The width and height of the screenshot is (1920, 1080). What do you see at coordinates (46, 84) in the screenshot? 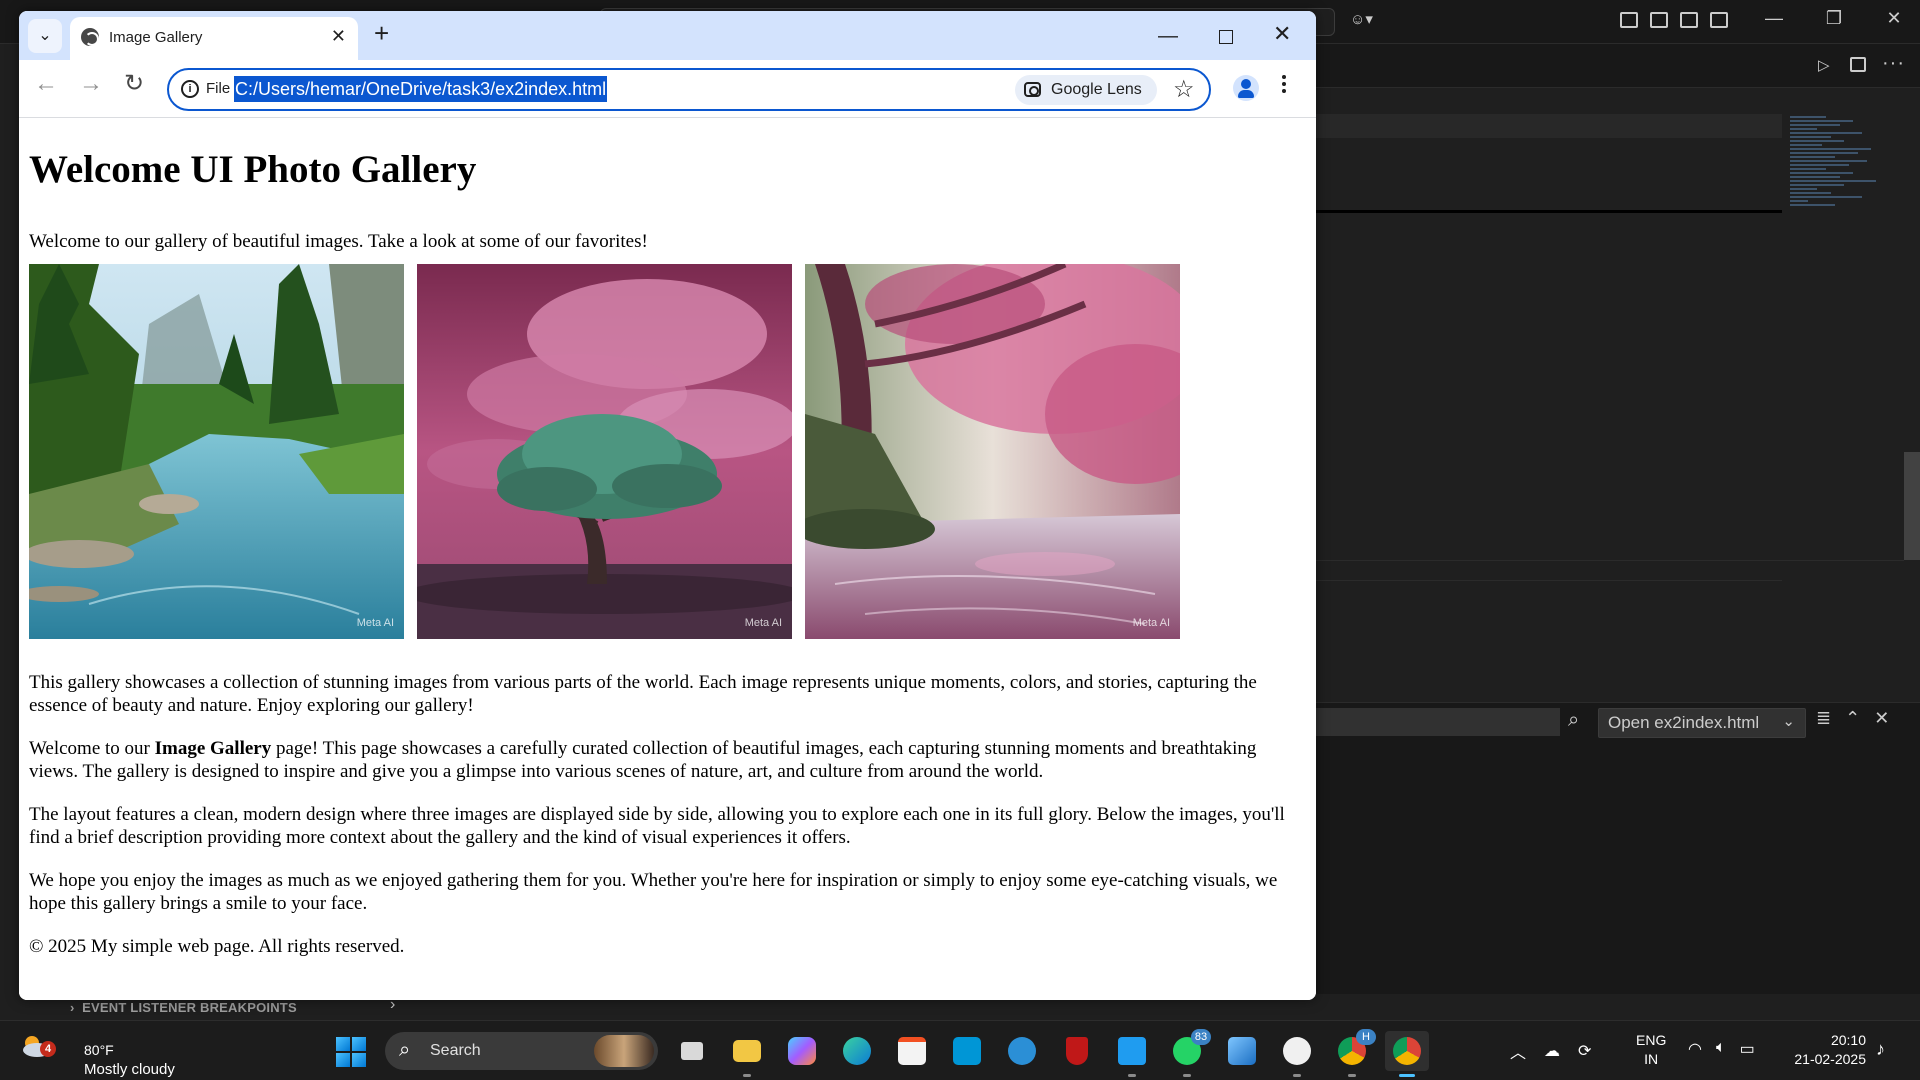
I see `back-arrow-icon: ←` at bounding box center [46, 84].